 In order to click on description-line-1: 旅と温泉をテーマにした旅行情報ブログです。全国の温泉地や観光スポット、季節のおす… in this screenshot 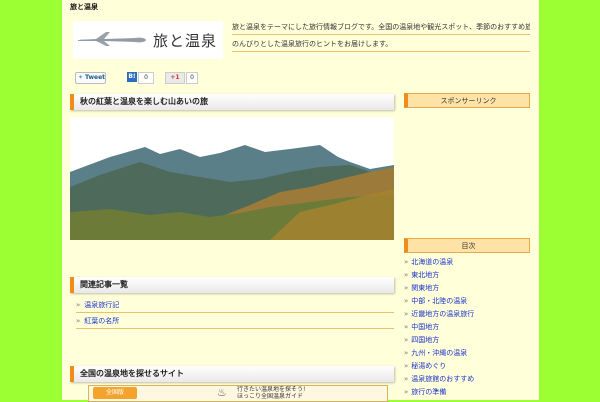, I will do `click(381, 27)`.